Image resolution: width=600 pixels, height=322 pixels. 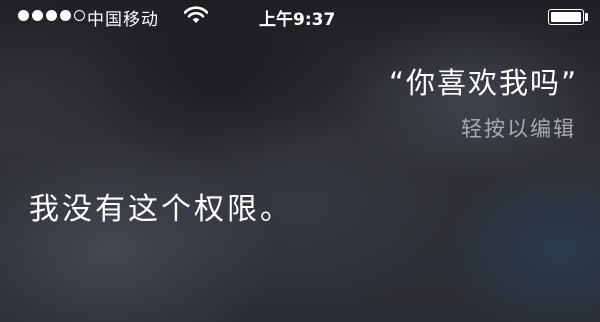 What do you see at coordinates (297, 20) in the screenshot?
I see `status-time: 上午9:37` at bounding box center [297, 20].